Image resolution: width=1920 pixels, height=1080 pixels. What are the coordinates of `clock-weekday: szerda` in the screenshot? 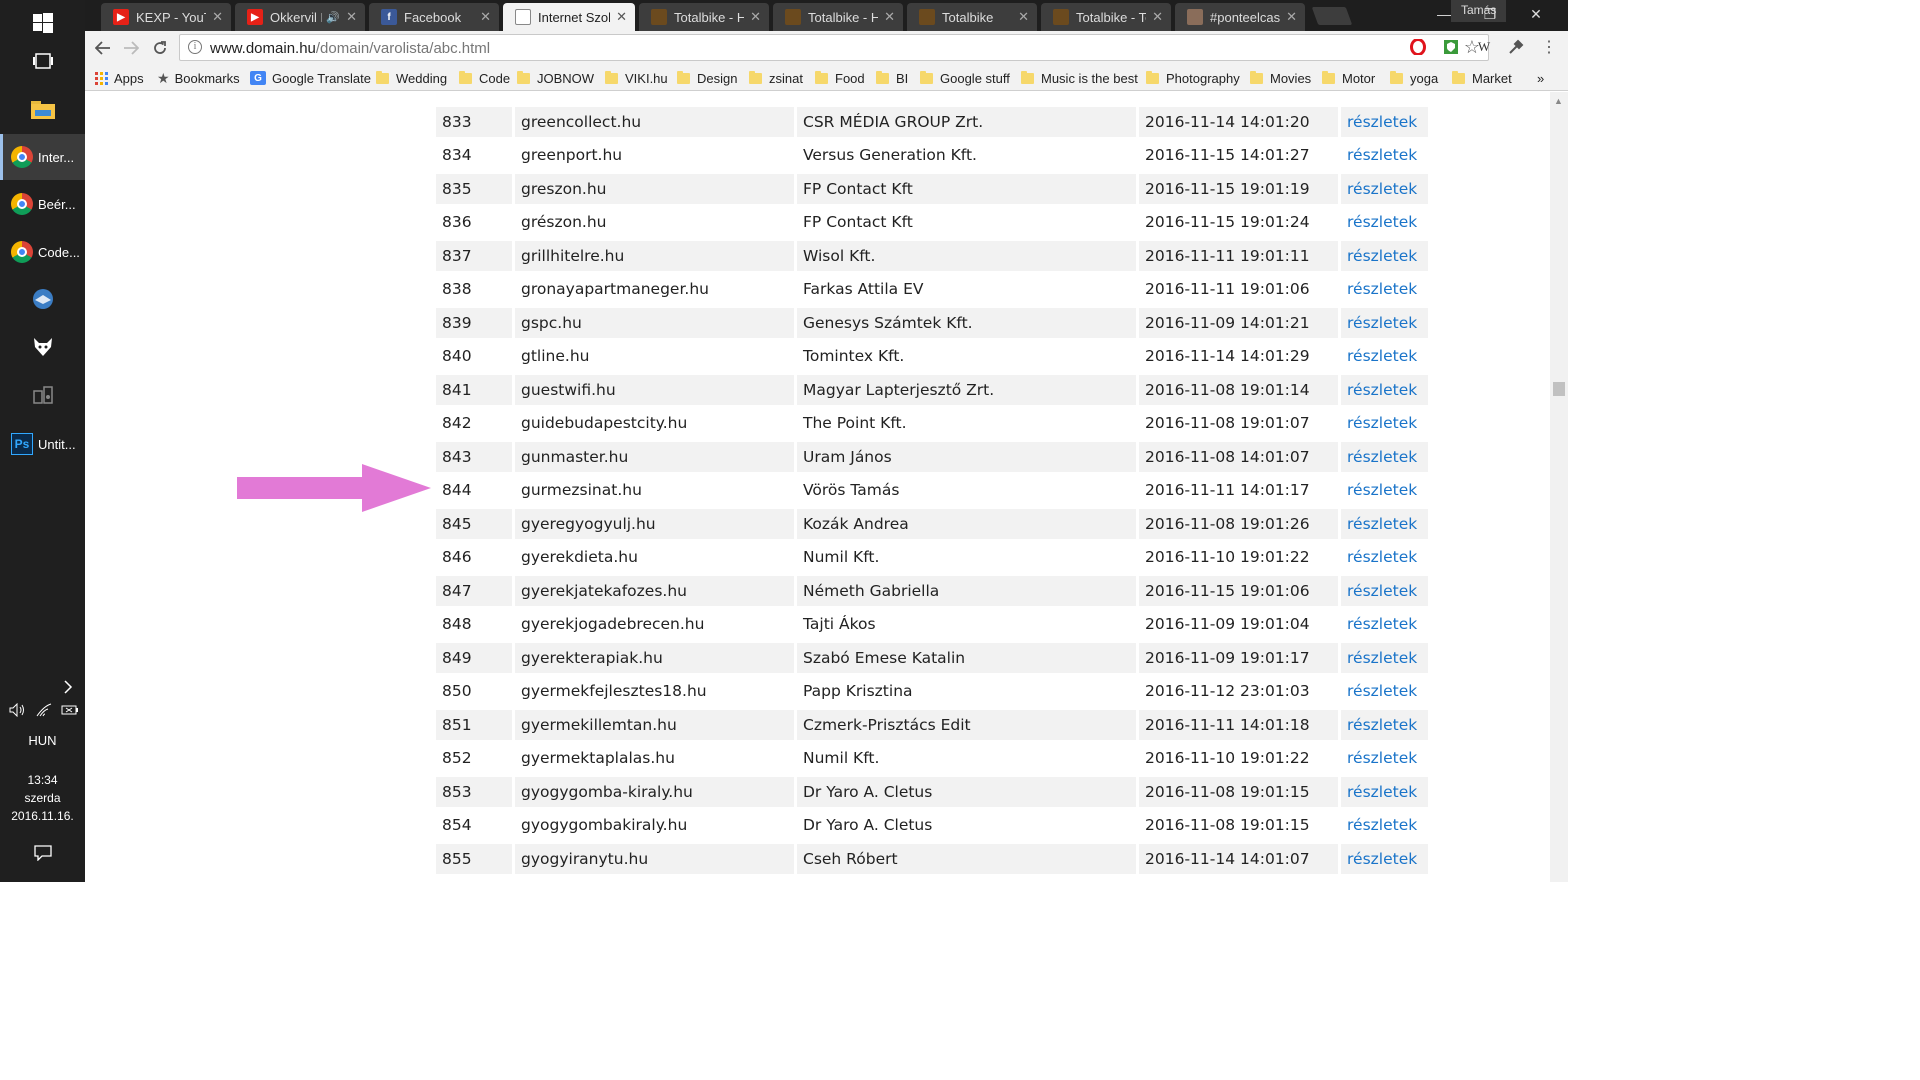 It's located at (42, 798).